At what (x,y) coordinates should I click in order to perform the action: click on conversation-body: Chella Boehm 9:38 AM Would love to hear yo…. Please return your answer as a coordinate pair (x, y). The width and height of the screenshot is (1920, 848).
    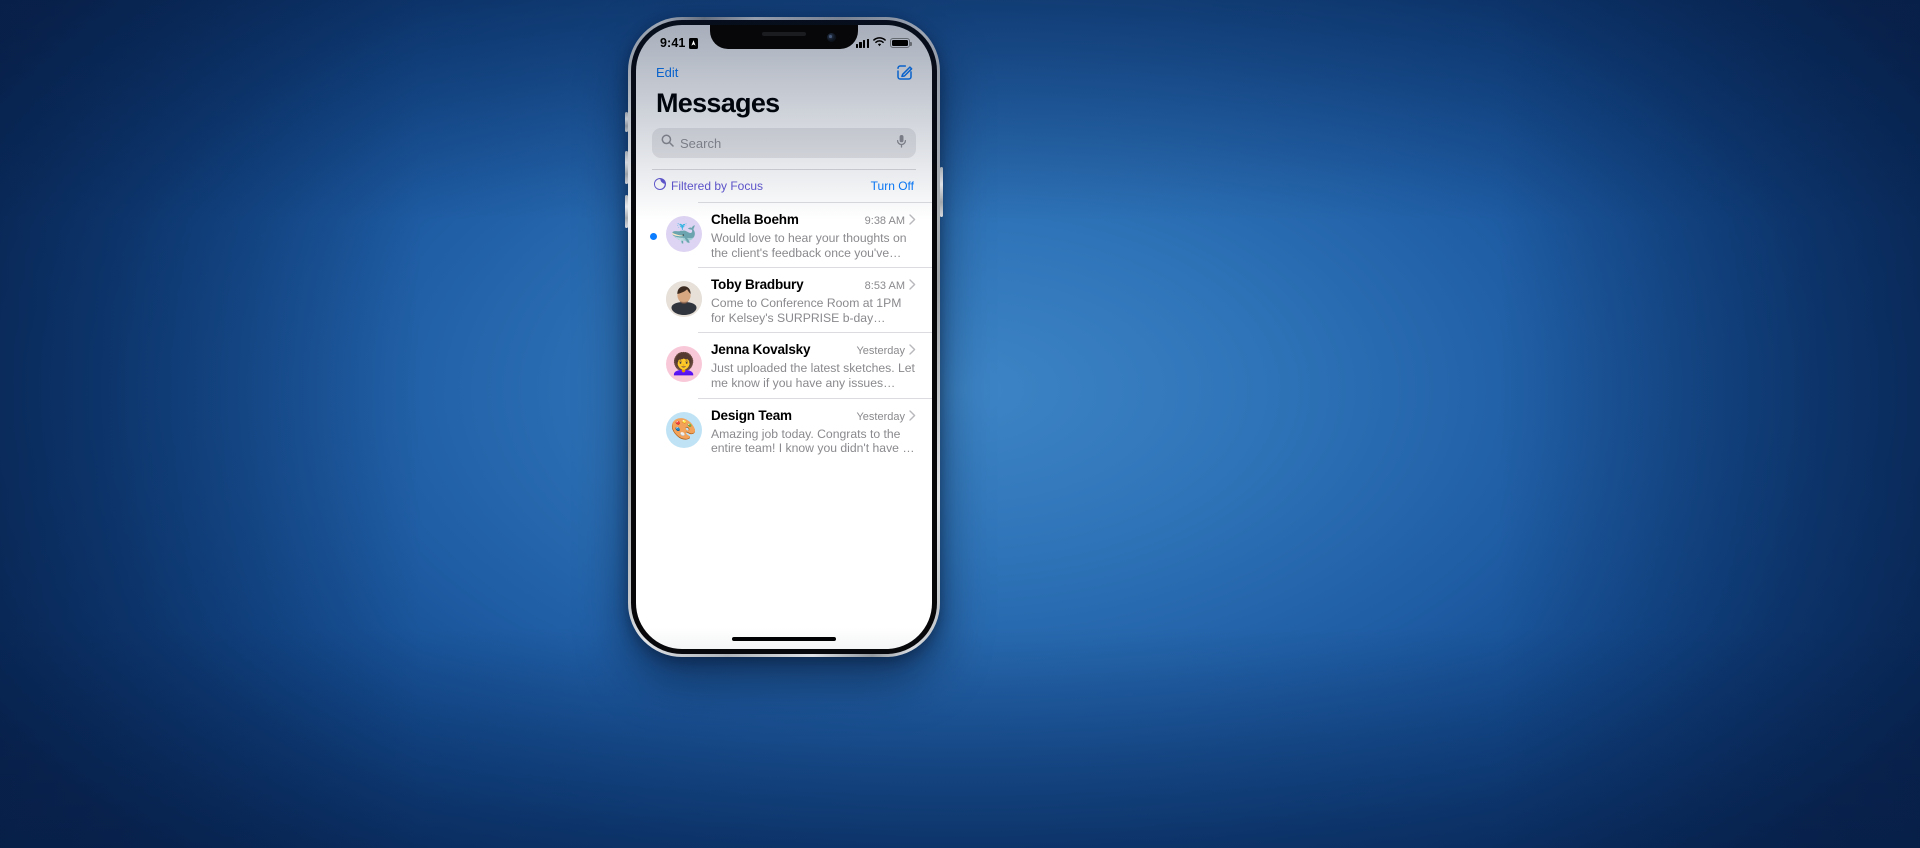
    Looking at the image, I should click on (813, 234).